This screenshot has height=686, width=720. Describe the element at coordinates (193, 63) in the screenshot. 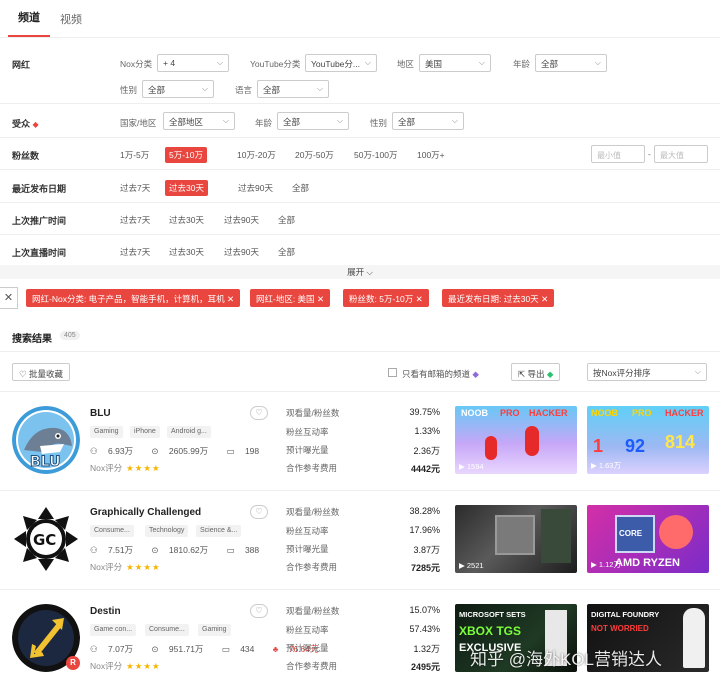

I see `nox-category-select: + 4 ⌵` at that location.